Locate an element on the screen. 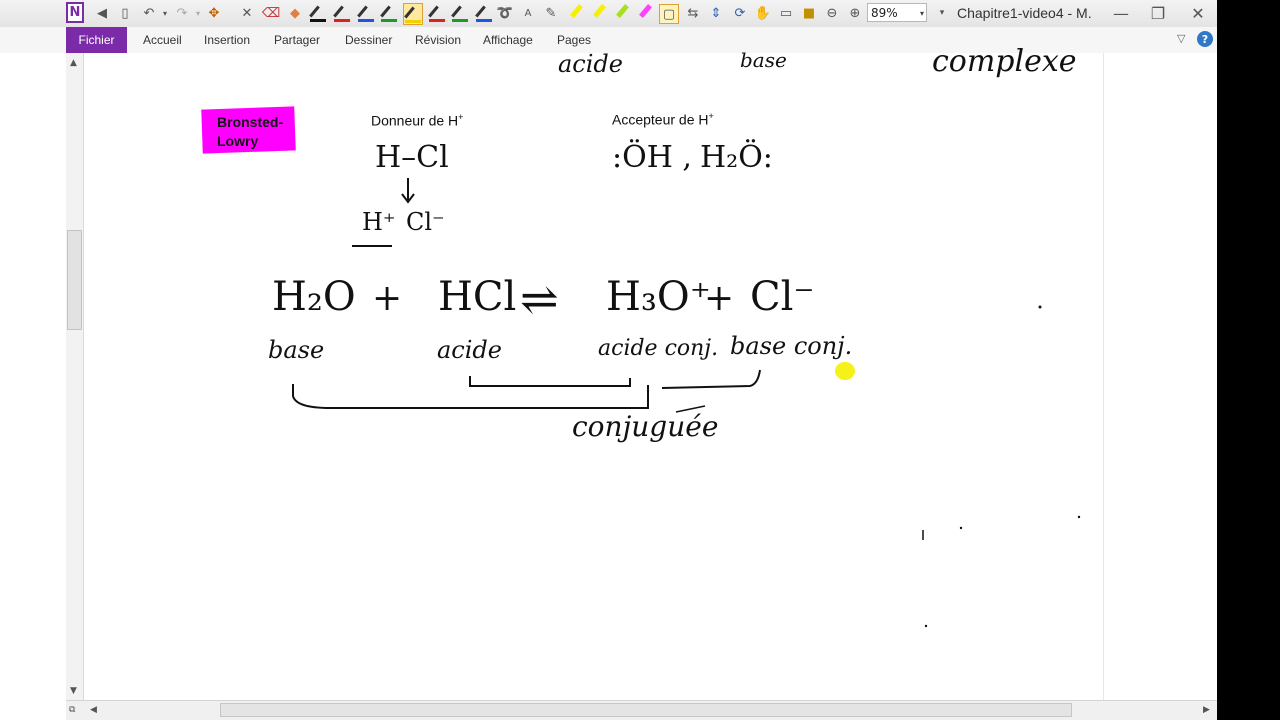 The width and height of the screenshot is (1280, 720). bracket-acide-pair is located at coordinates (550, 381).